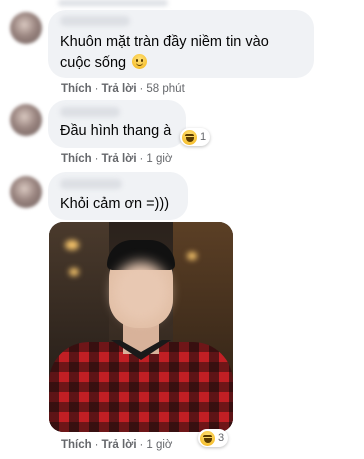 The width and height of the screenshot is (364, 459). What do you see at coordinates (203, 137) in the screenshot?
I see `reaction-count: 1` at bounding box center [203, 137].